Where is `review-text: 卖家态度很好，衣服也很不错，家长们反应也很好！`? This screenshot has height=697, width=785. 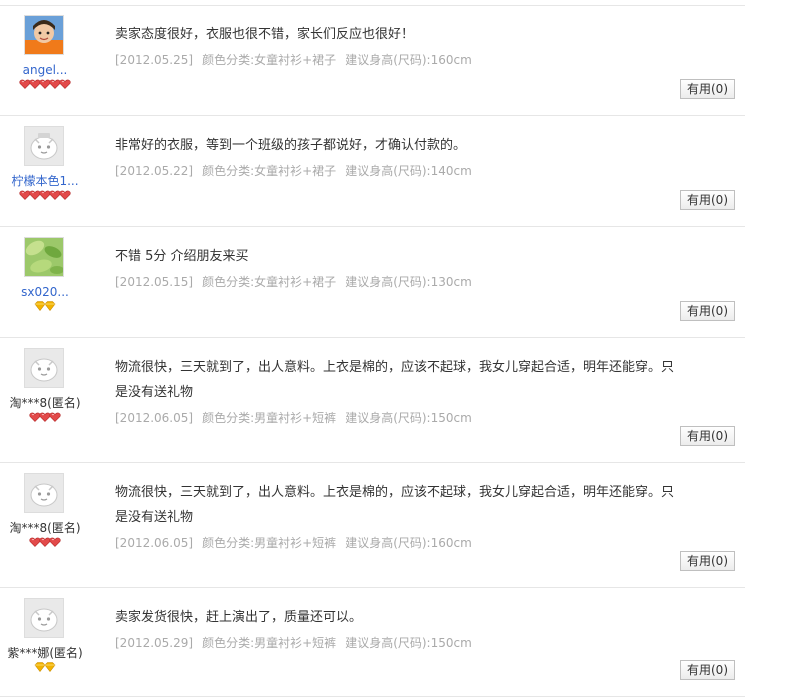 review-text: 卖家态度很好，衣服也很不错，家长们反应也很好！ is located at coordinates (265, 34).